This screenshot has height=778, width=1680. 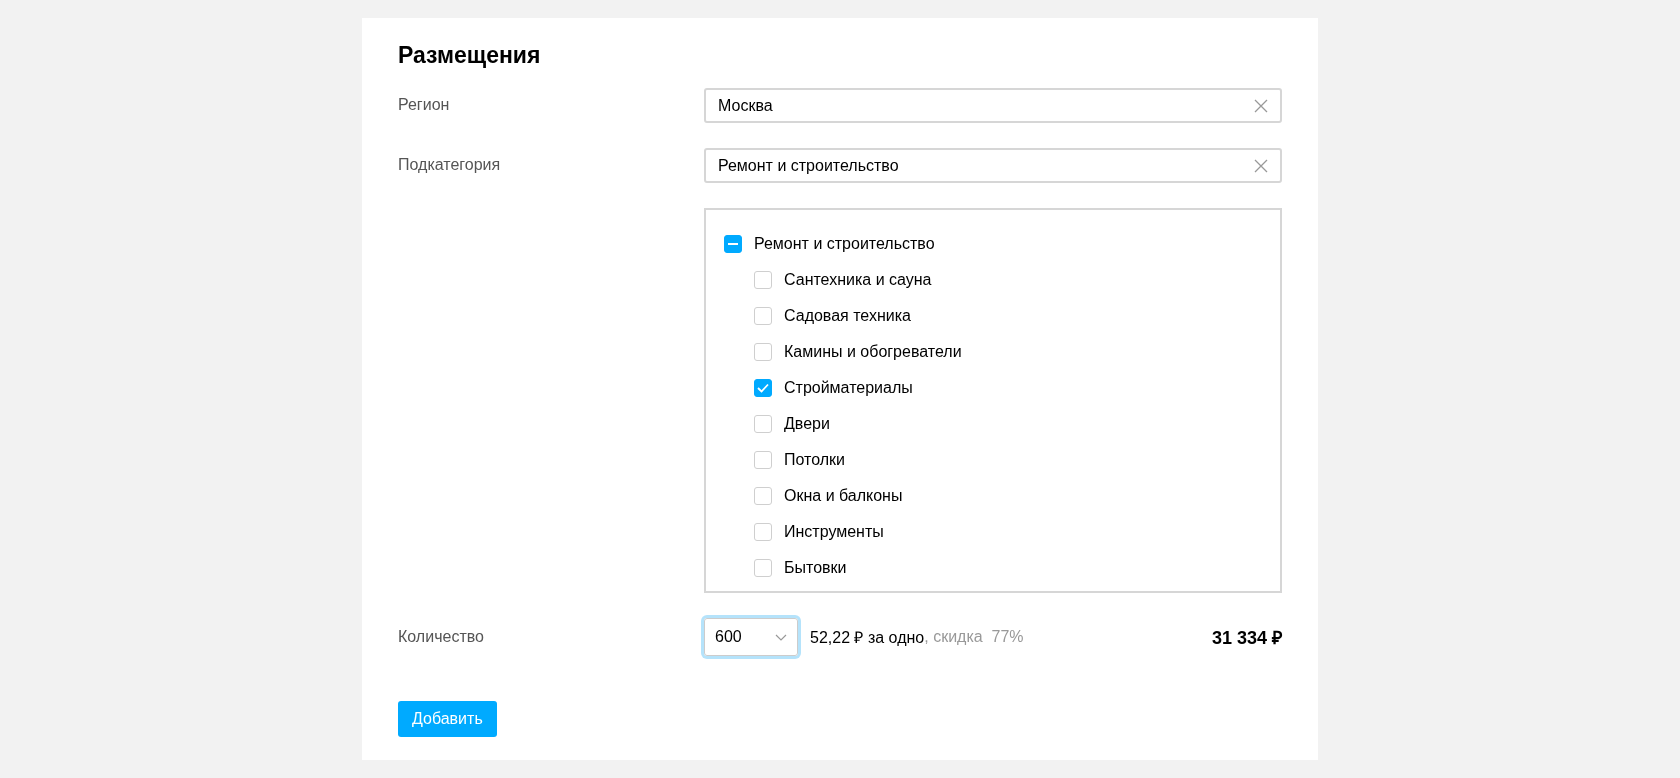 What do you see at coordinates (450, 165) in the screenshot?
I see `field-label: Подкатегория` at bounding box center [450, 165].